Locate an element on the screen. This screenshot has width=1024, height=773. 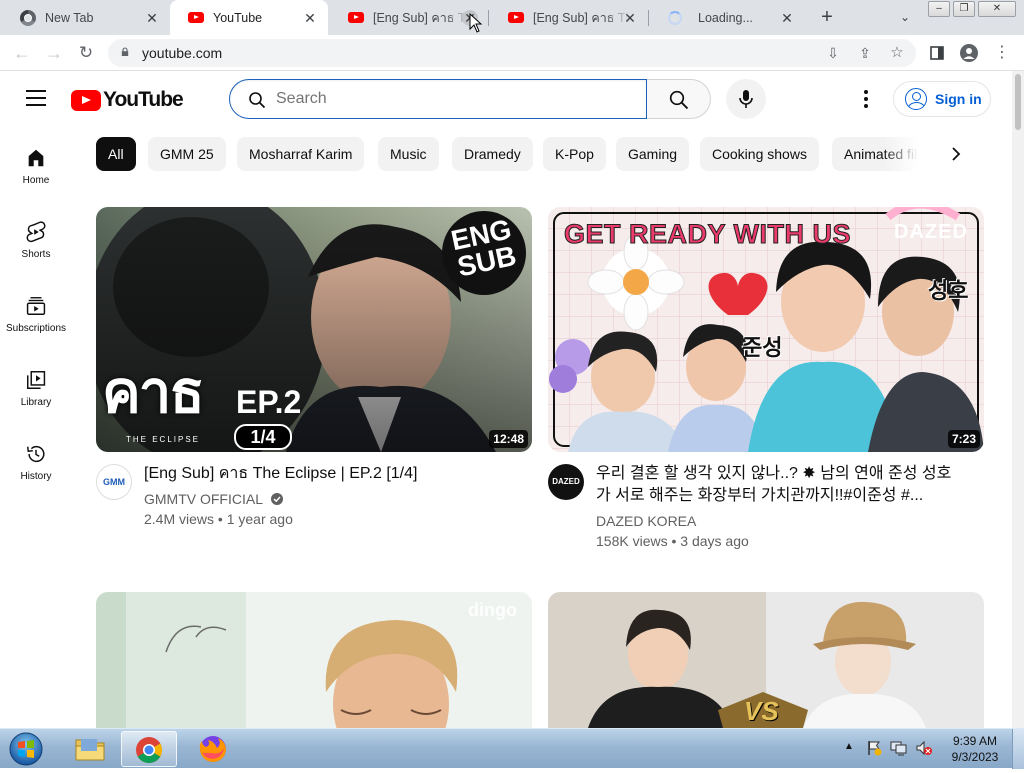
tab-eng-sub-2: [Eng Sub] คาธ The Eclipse ✕ is located at coordinates (569, 17).